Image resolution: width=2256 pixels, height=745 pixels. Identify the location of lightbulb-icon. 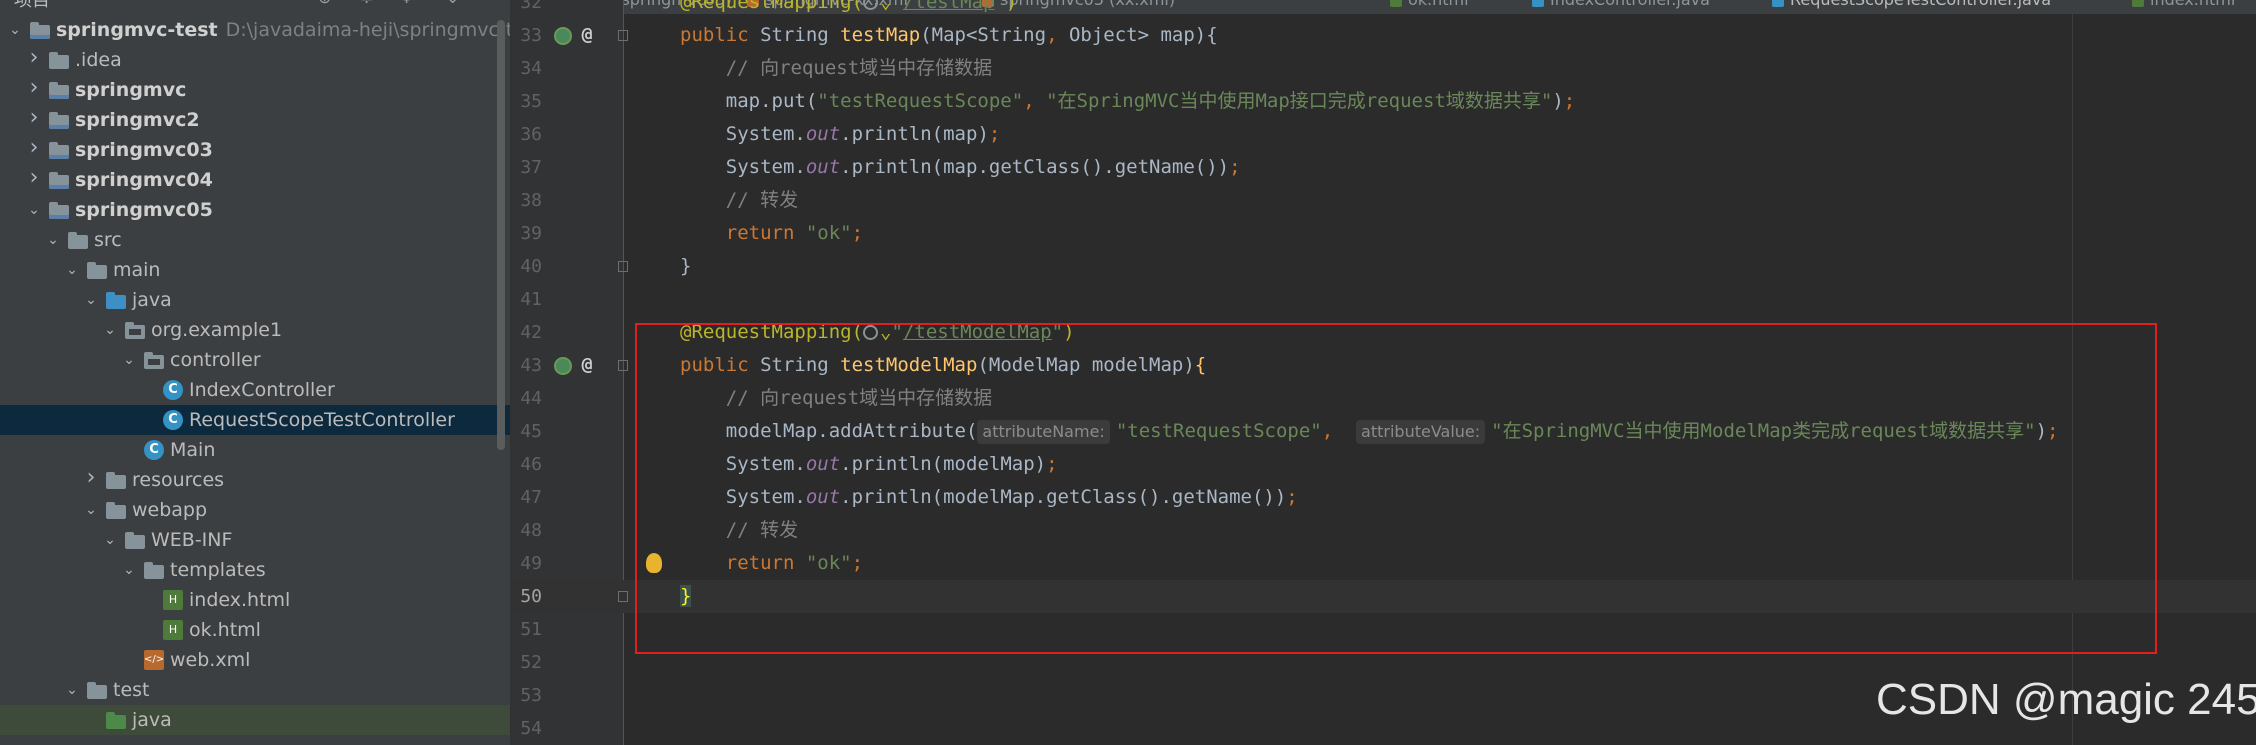
(654, 563).